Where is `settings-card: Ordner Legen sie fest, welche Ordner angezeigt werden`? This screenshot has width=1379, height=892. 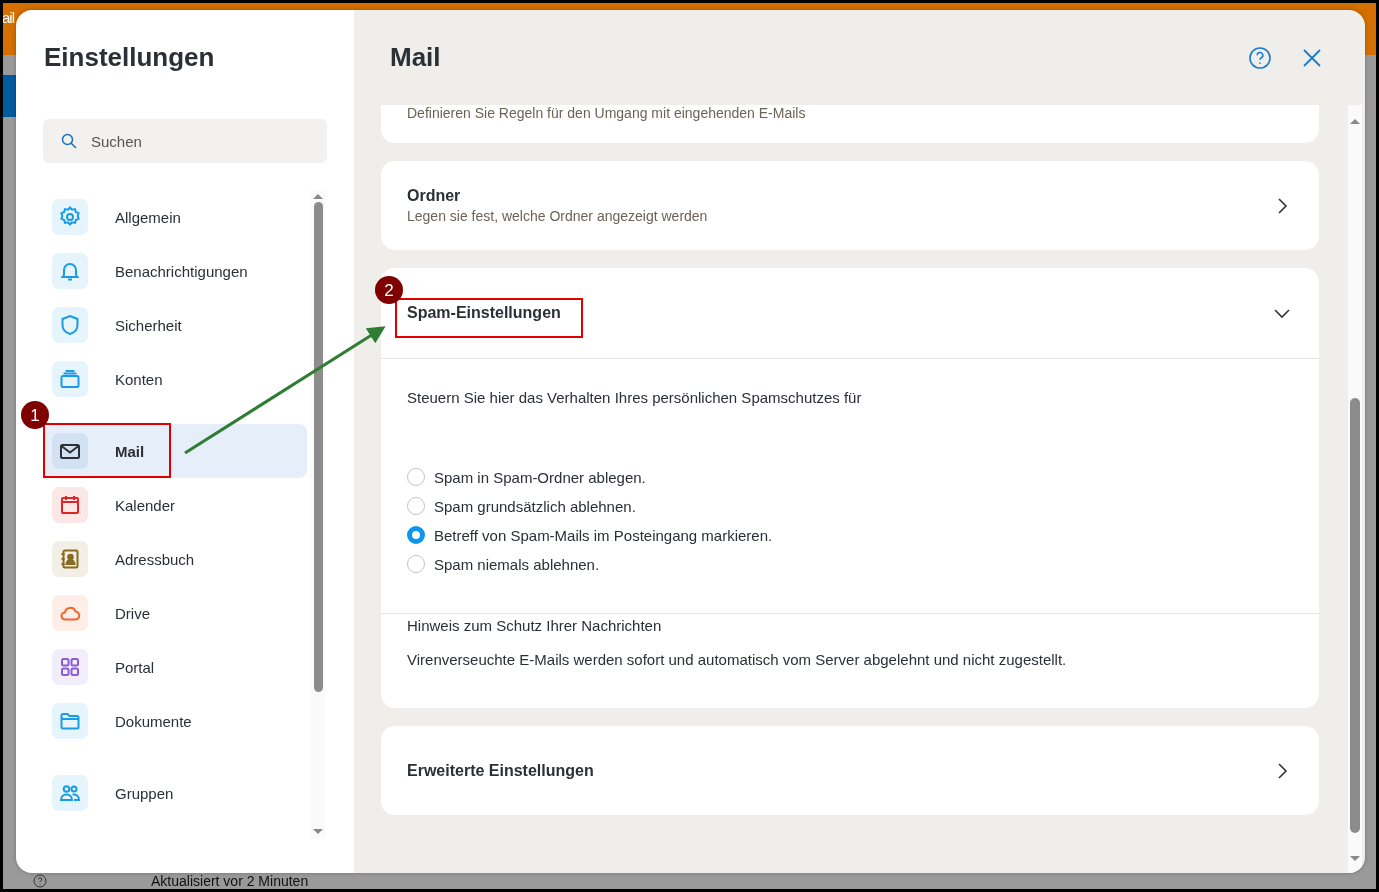 settings-card: Ordner Legen sie fest, welche Ordner angezeigt werden is located at coordinates (850, 205).